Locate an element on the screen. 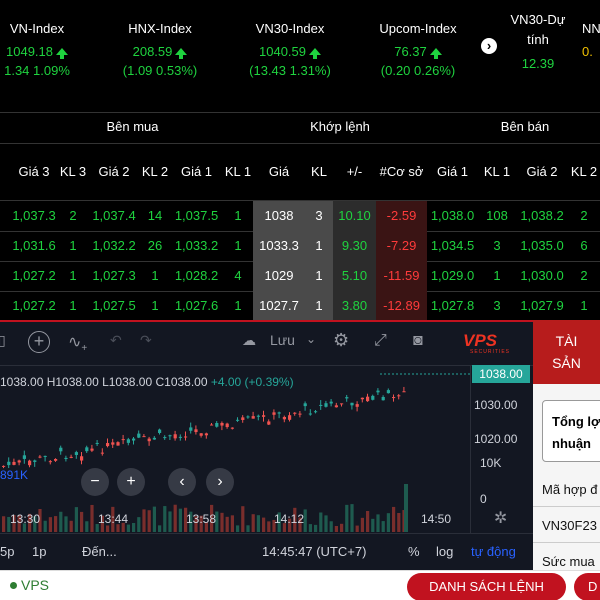 The height and width of the screenshot is (600, 600). index-vn30: VN30-Index 1040.59 (13.43 1.31%) is located at coordinates (290, 49).